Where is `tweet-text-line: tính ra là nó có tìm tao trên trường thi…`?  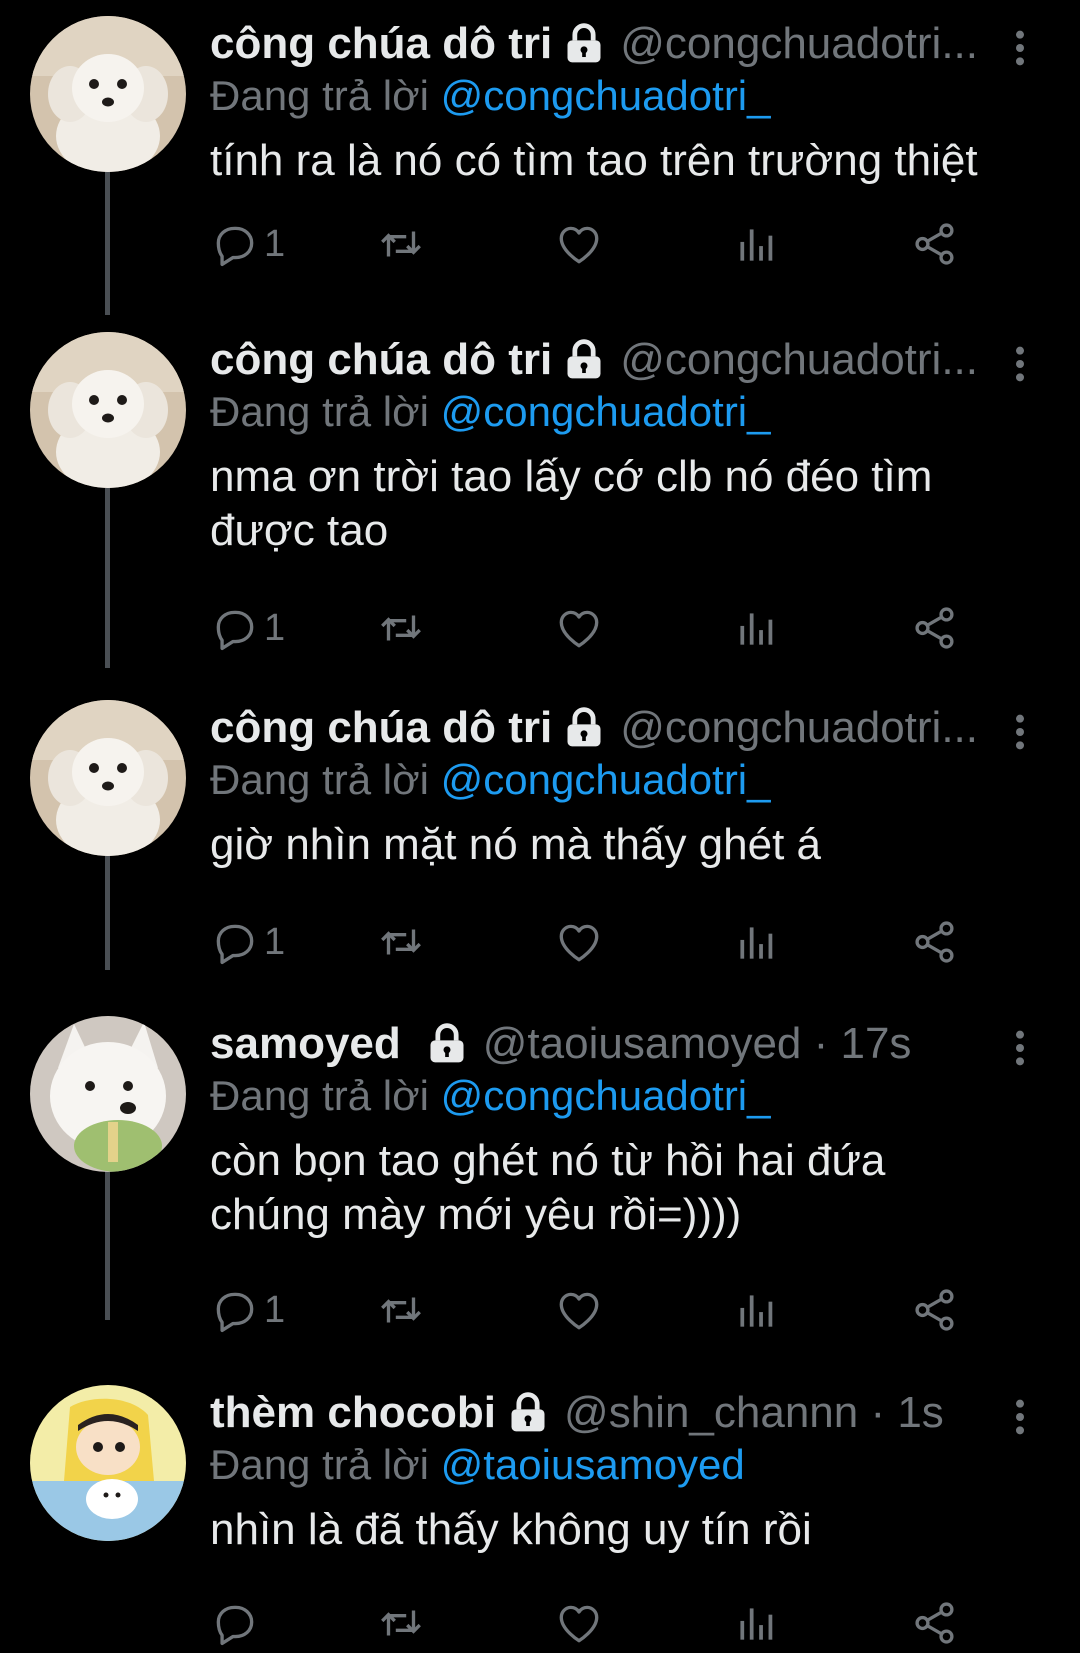
tweet-text-line: tính ra là nó có tìm tao trên trường thi… is located at coordinates (594, 160).